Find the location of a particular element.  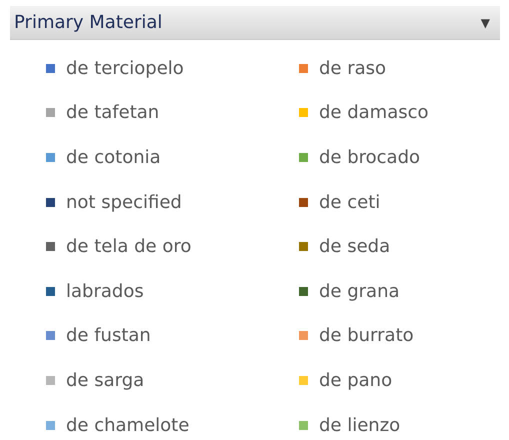

legend-label: de fustan is located at coordinates (108, 335).